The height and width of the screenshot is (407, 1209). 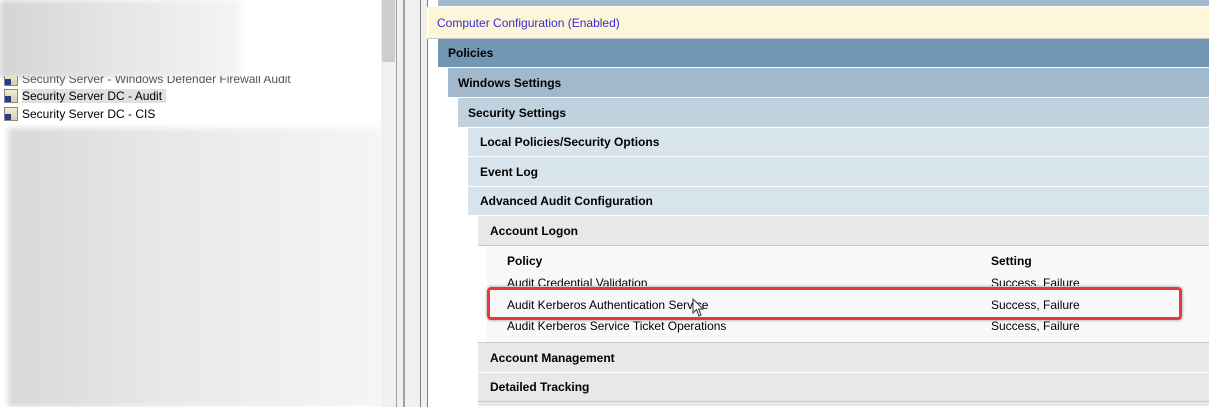 I want to click on section-title: Policies, so click(x=471, y=53).